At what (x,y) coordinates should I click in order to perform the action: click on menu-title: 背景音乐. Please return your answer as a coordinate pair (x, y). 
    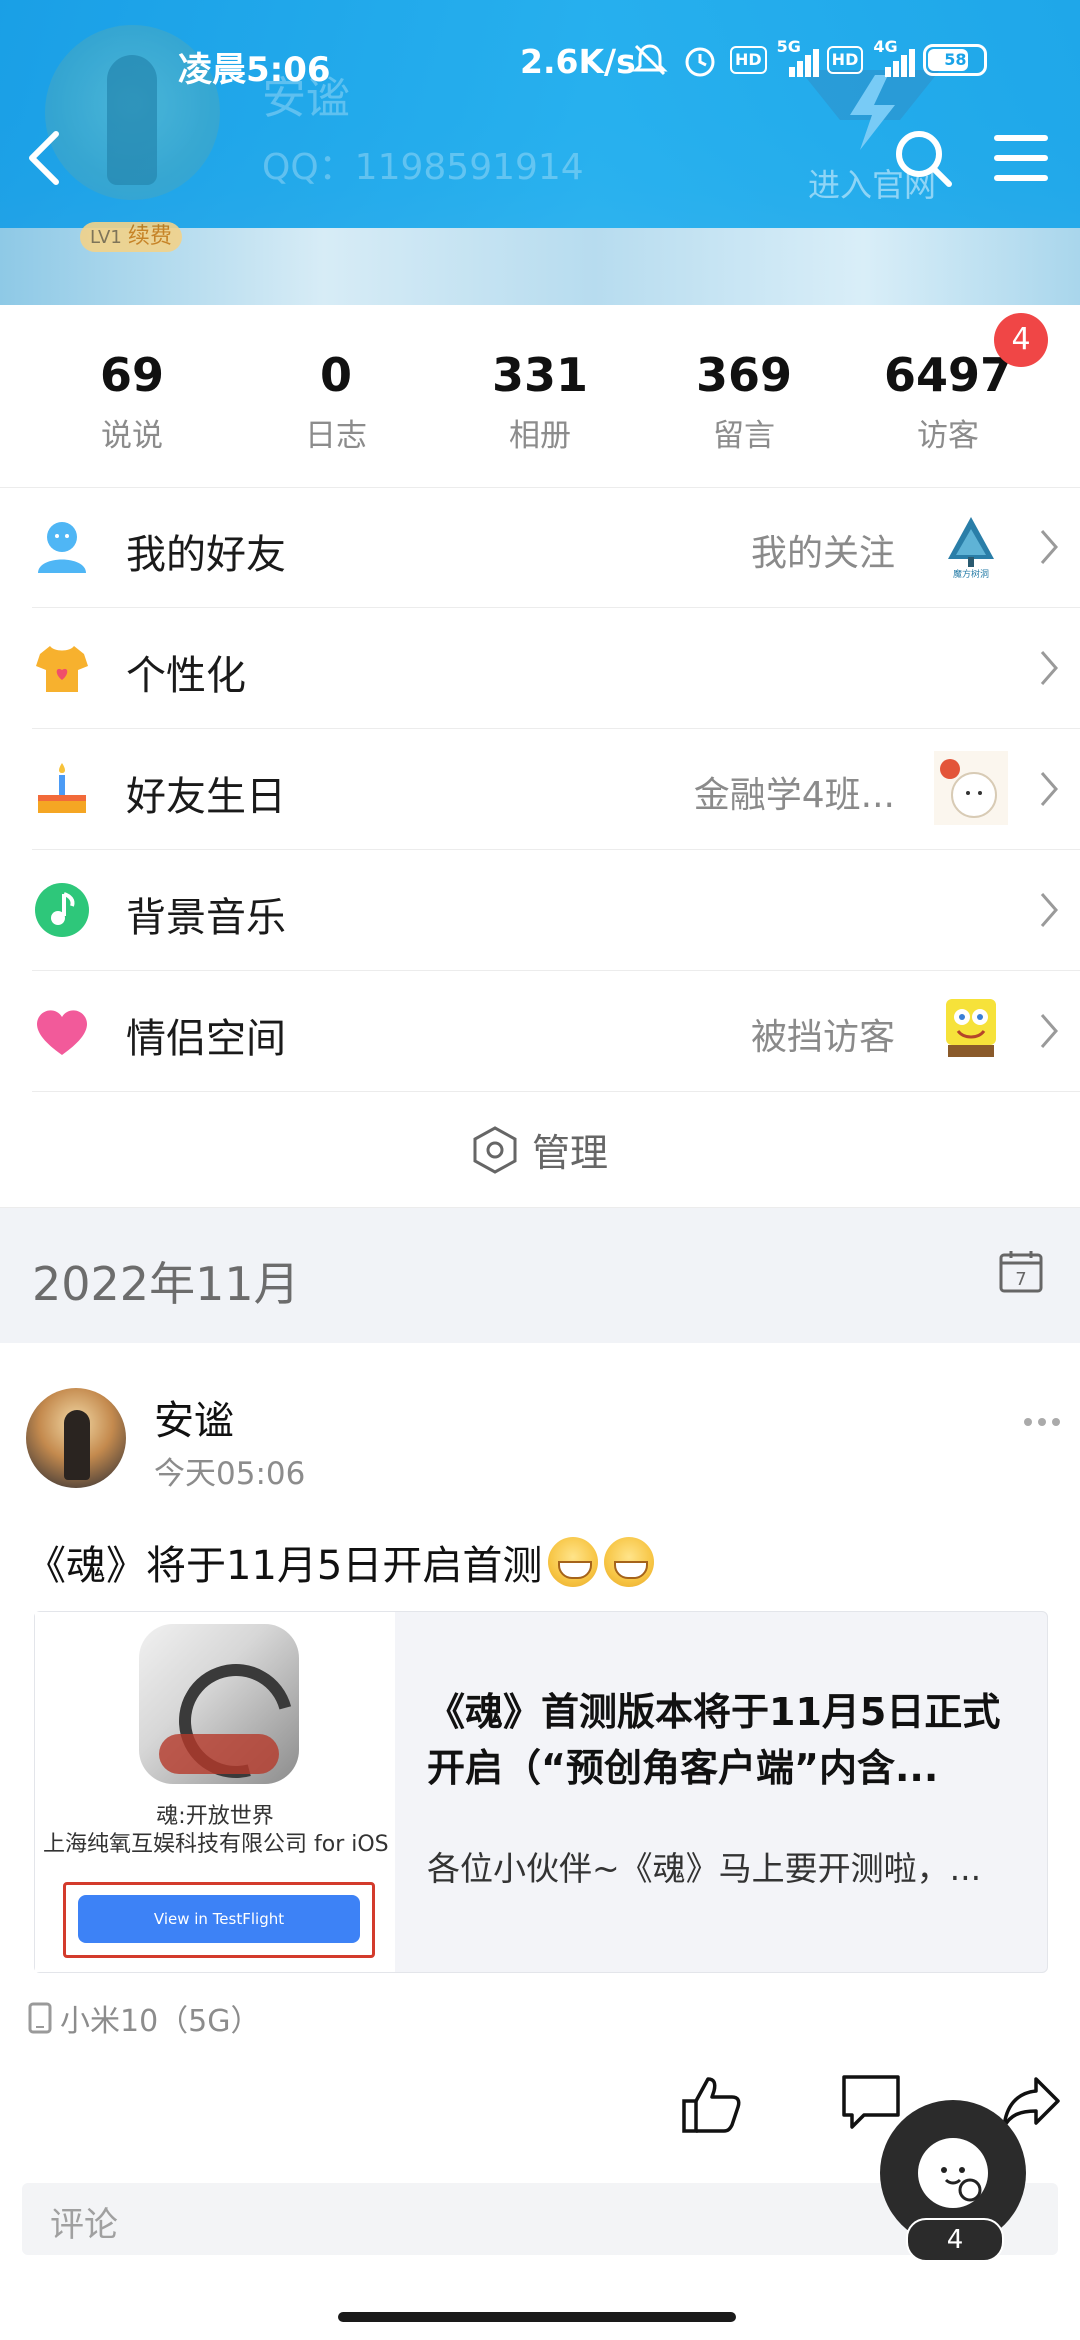
    Looking at the image, I should click on (206, 918).